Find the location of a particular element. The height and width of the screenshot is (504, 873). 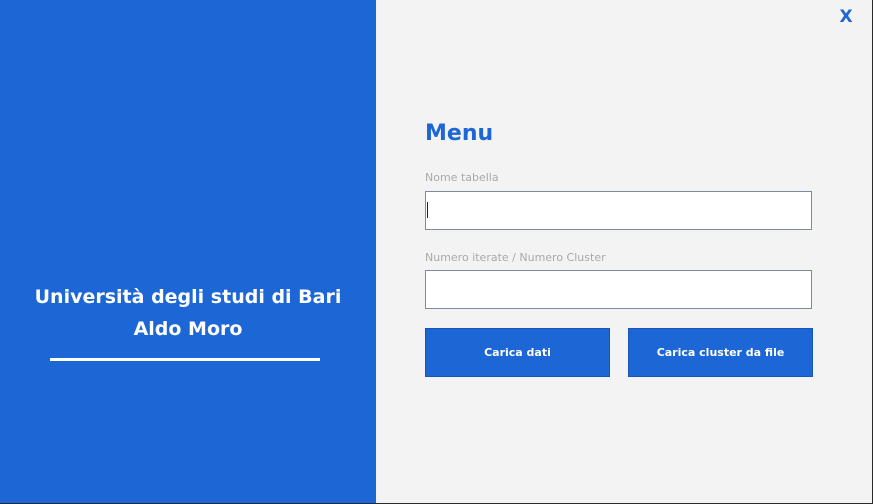

table-name-label: Nome tabella is located at coordinates (462, 177).